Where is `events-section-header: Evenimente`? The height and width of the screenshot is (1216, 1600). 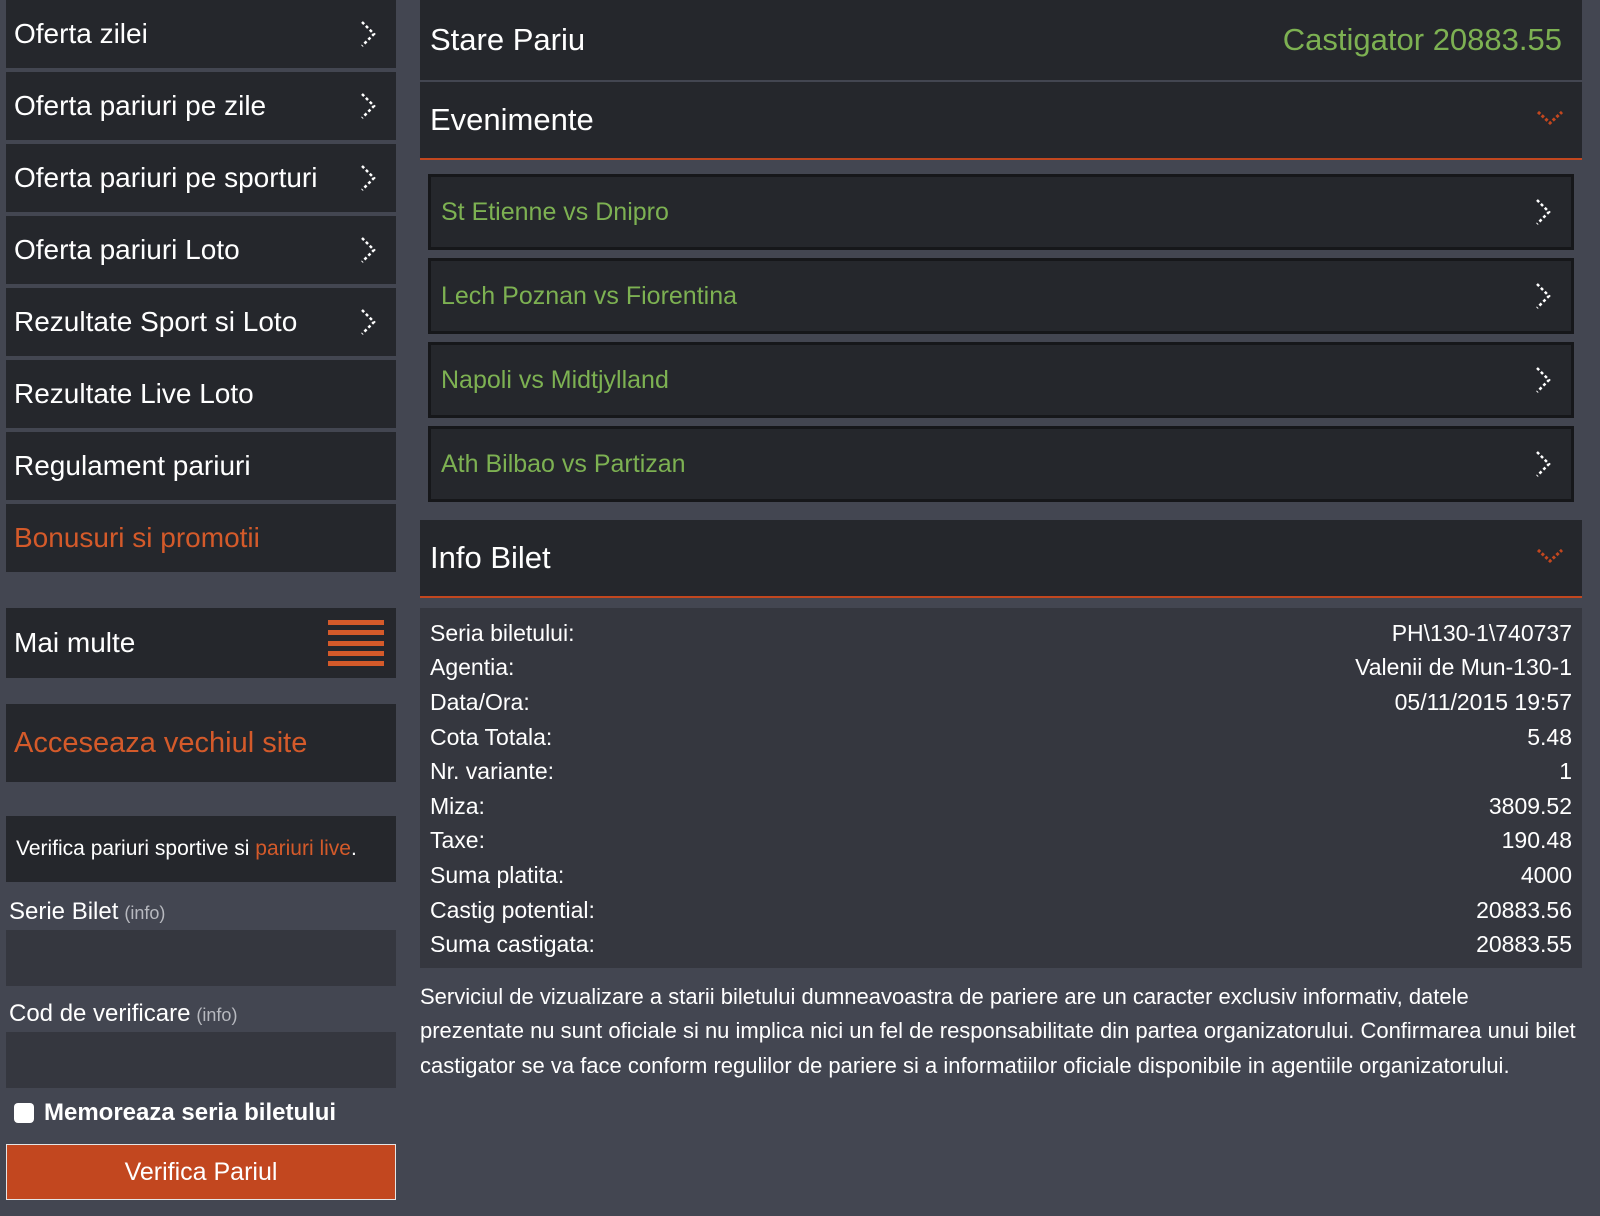 events-section-header: Evenimente is located at coordinates (1001, 121).